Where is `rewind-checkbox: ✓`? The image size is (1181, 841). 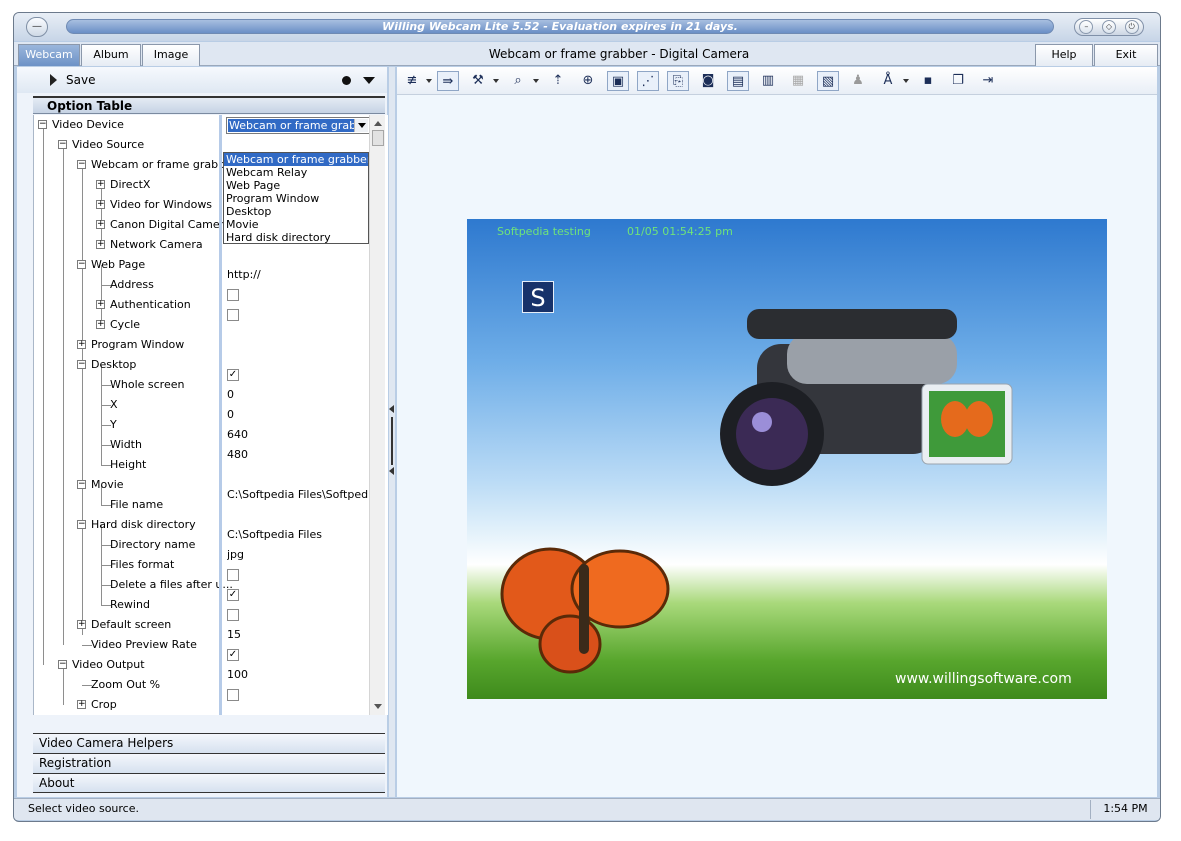
rewind-checkbox: ✓ is located at coordinates (233, 595).